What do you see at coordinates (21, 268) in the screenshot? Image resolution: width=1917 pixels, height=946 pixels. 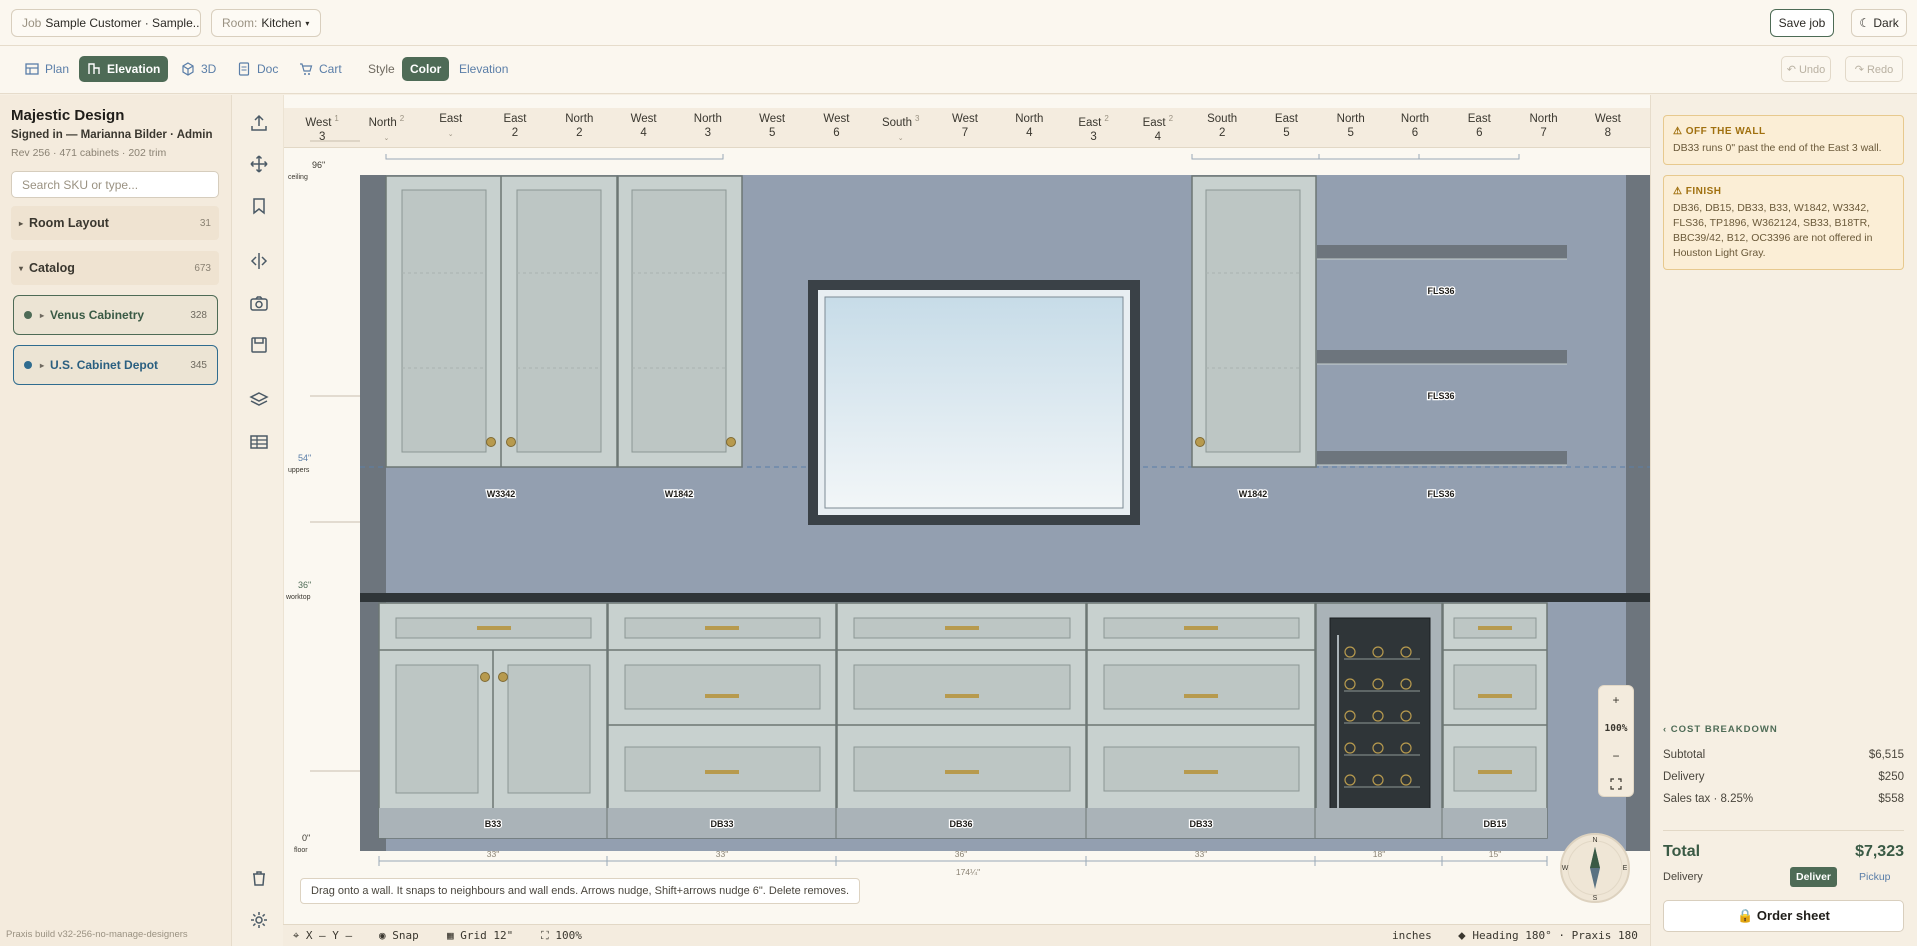 I see `caret-down-icon: ▾` at bounding box center [21, 268].